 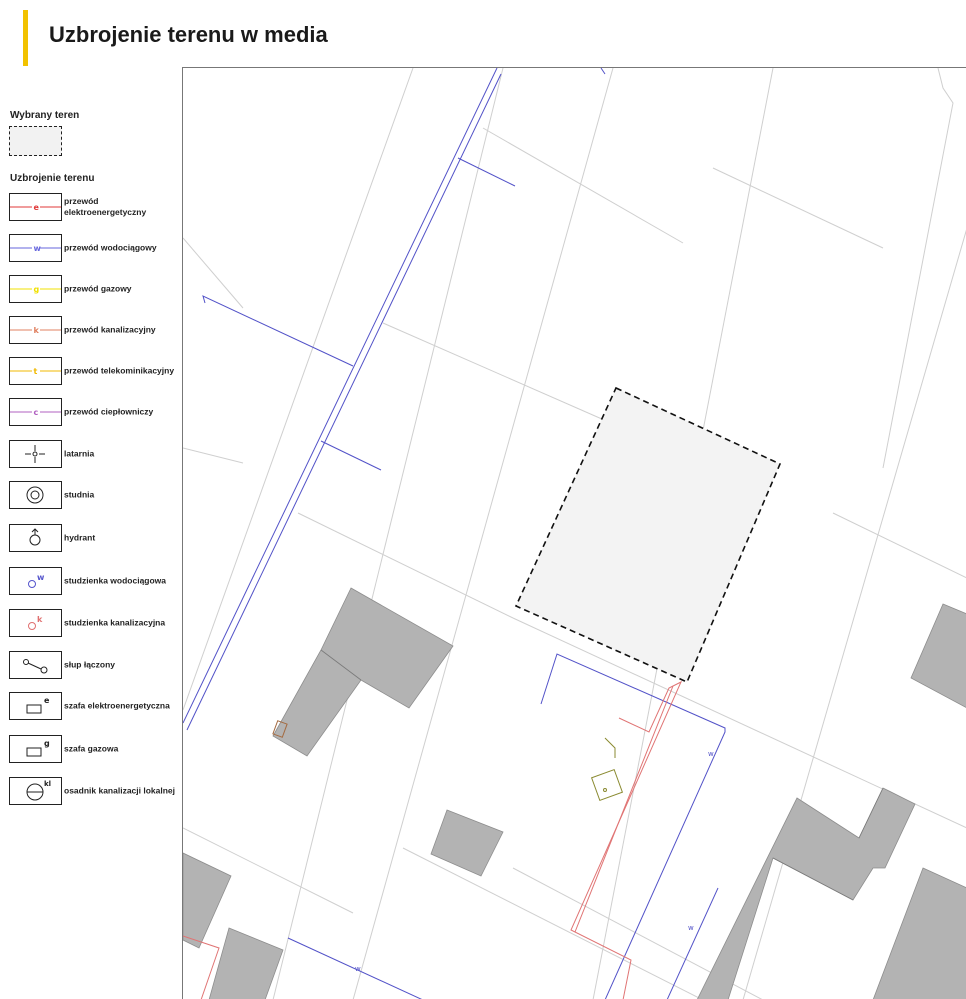 I want to click on legend-line-symbol: g, so click(x=35, y=289).